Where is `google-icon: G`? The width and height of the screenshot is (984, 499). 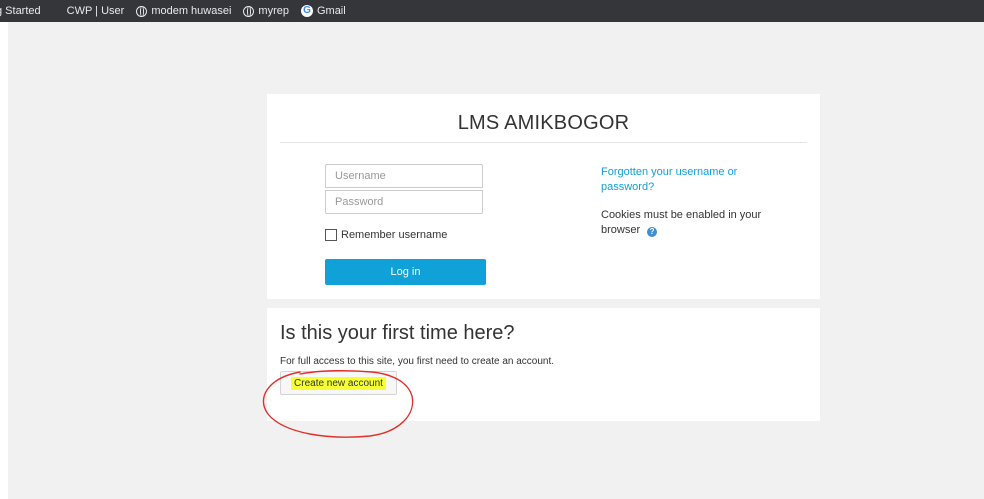
google-icon: G is located at coordinates (306, 11).